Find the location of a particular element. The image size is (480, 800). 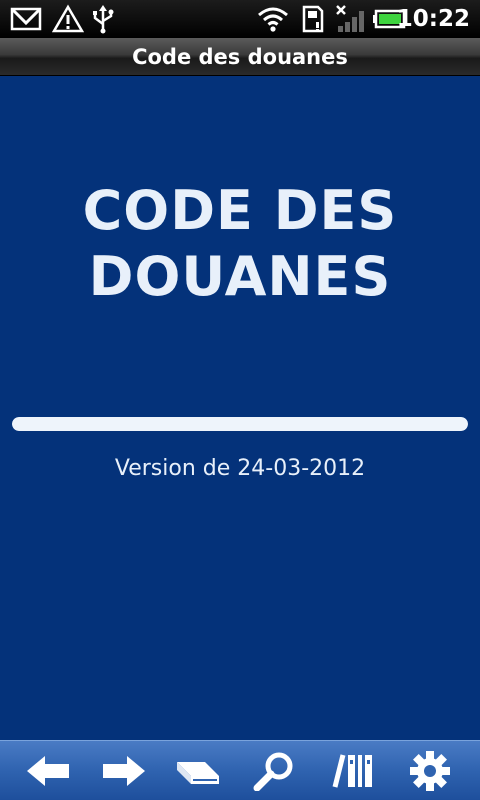

usb-icon is located at coordinates (103, 19).